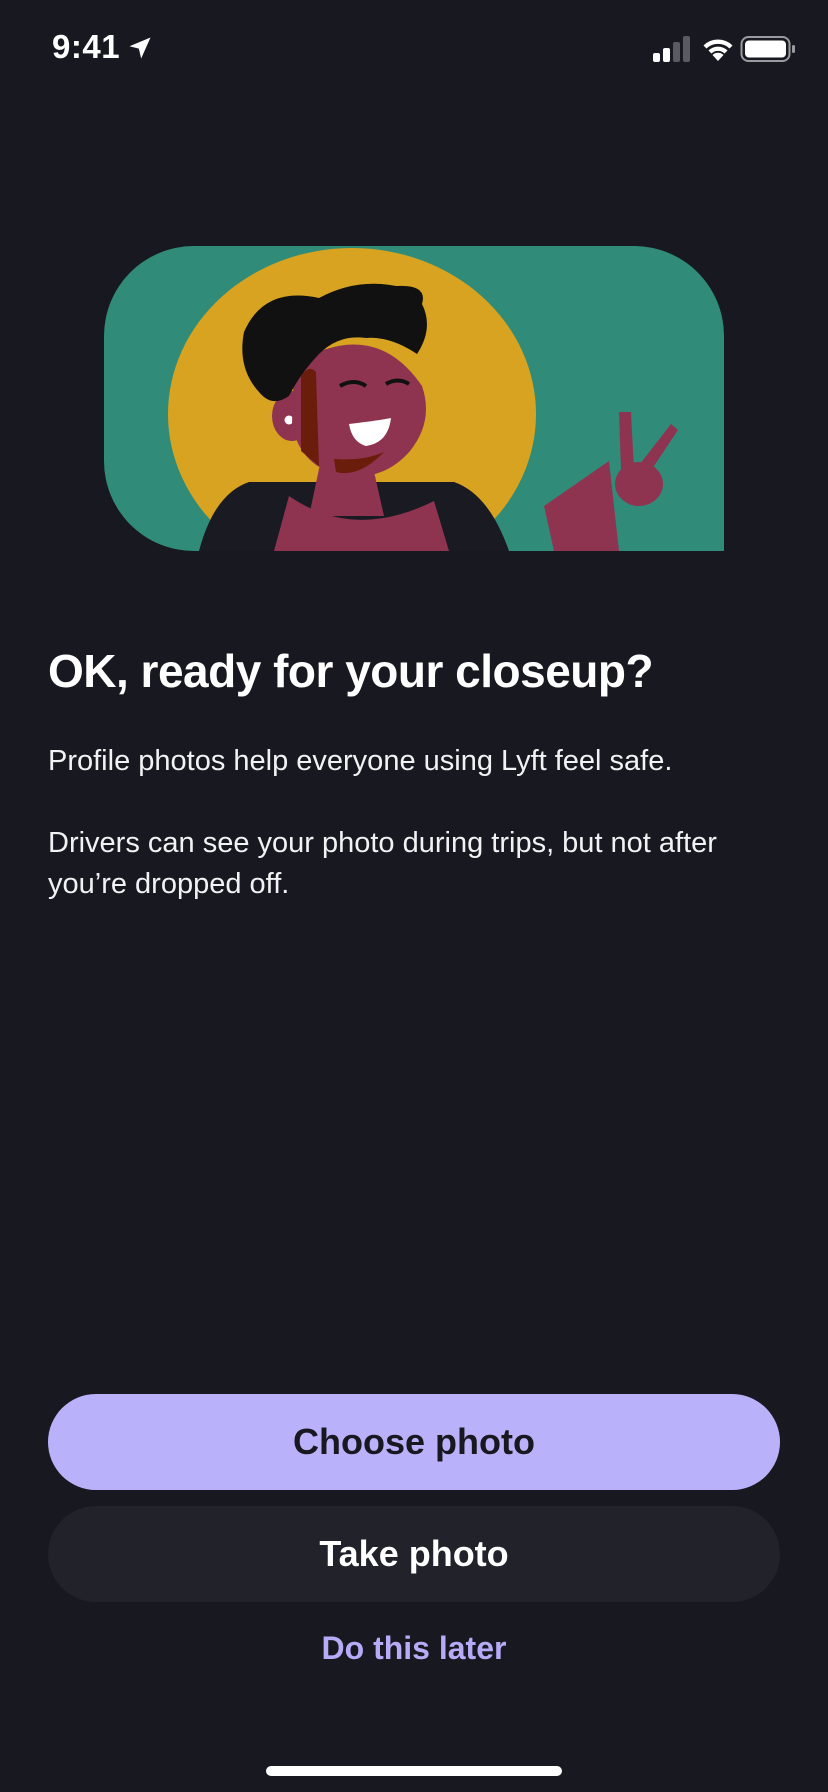  I want to click on location-arrow-icon, so click(140, 48).